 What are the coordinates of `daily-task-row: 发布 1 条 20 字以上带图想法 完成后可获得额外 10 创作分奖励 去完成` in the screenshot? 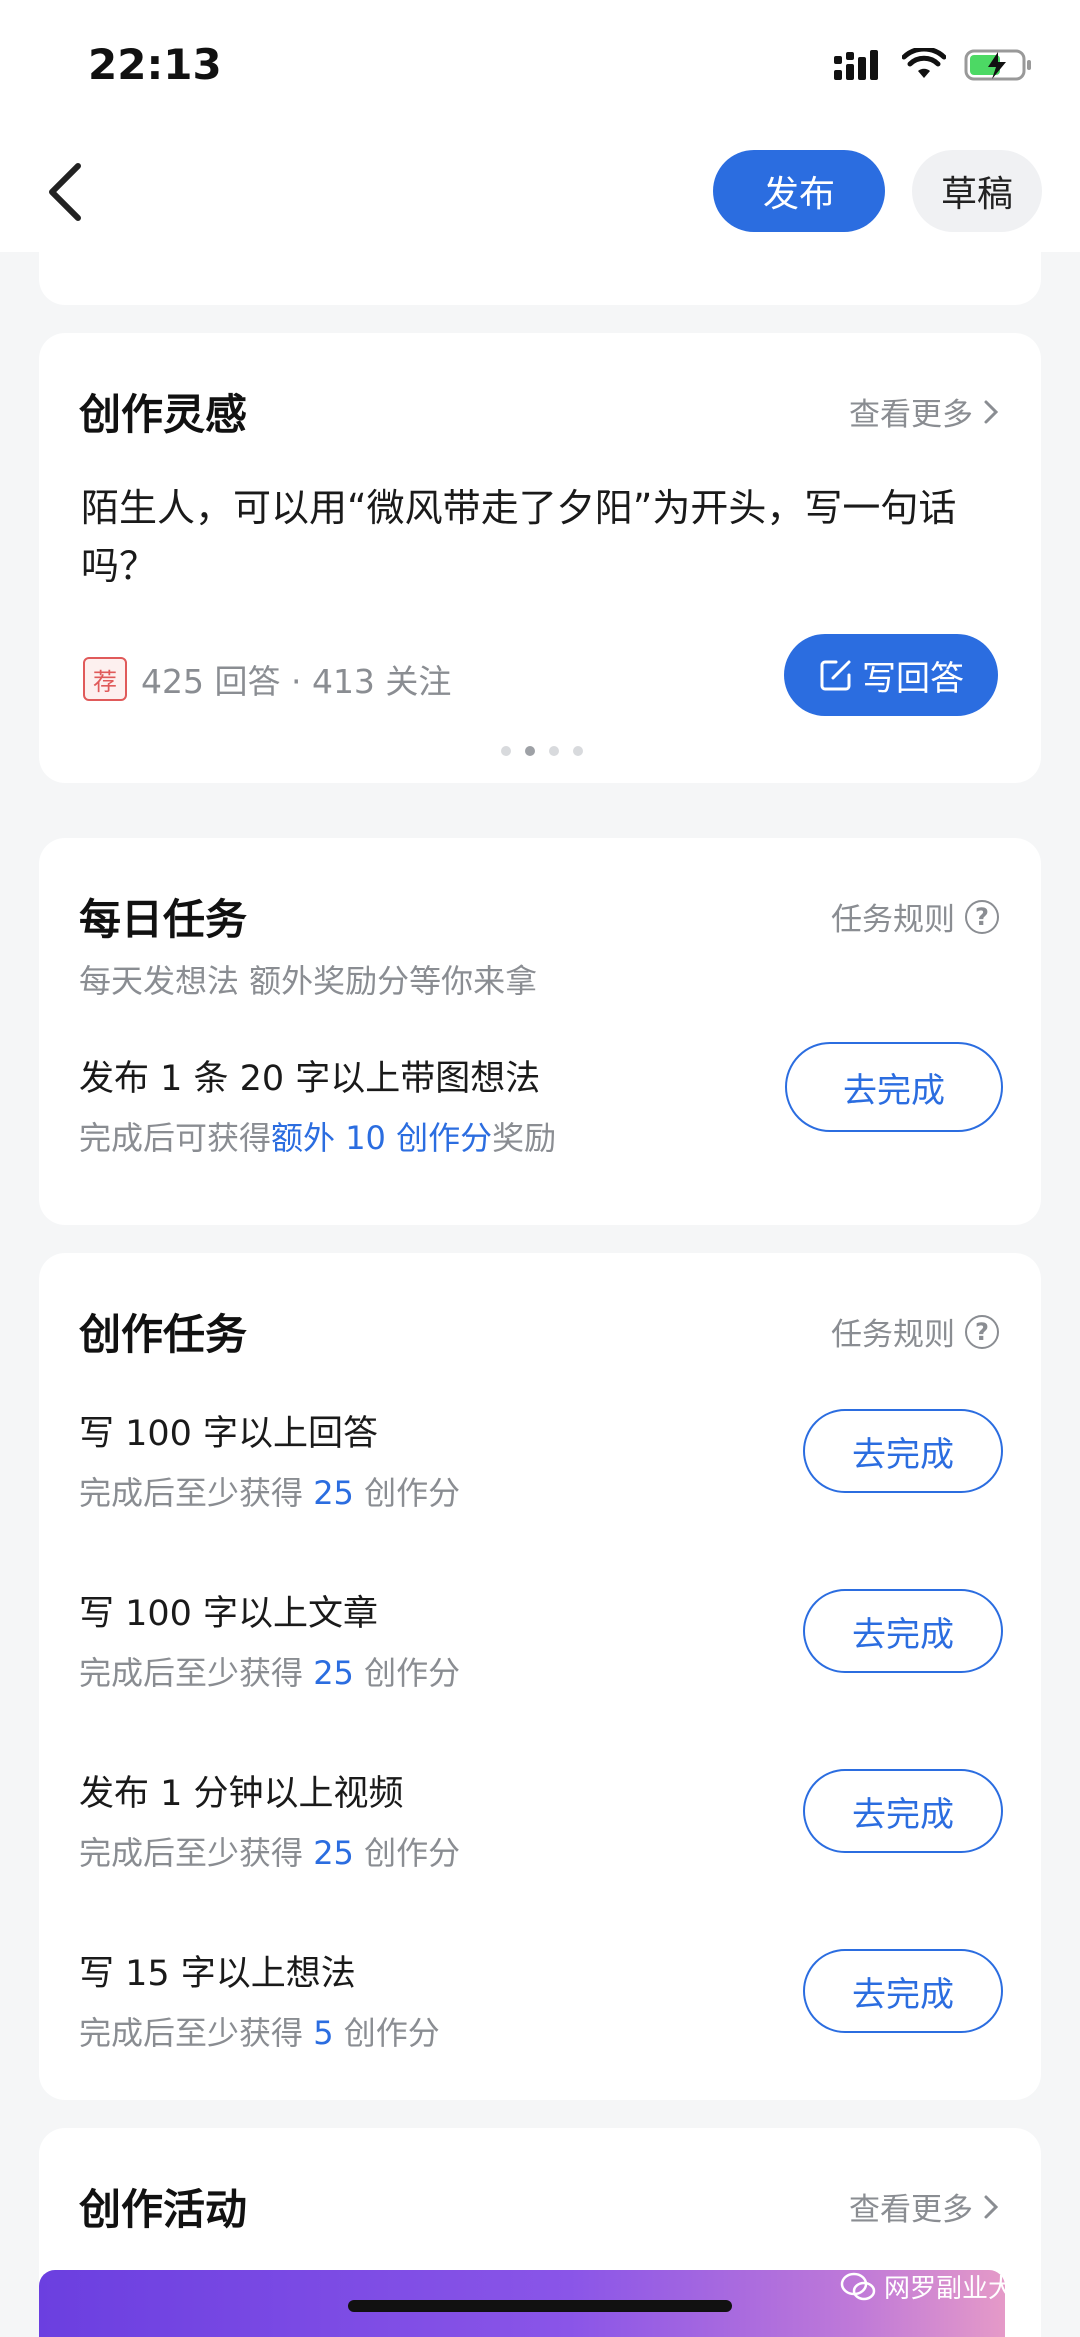 It's located at (541, 1099).